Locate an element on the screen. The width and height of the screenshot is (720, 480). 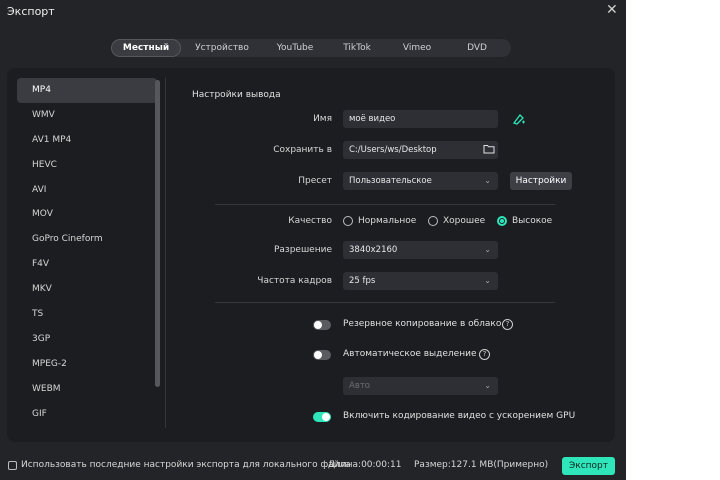
format-item-mp4: MP4 is located at coordinates (87, 90).